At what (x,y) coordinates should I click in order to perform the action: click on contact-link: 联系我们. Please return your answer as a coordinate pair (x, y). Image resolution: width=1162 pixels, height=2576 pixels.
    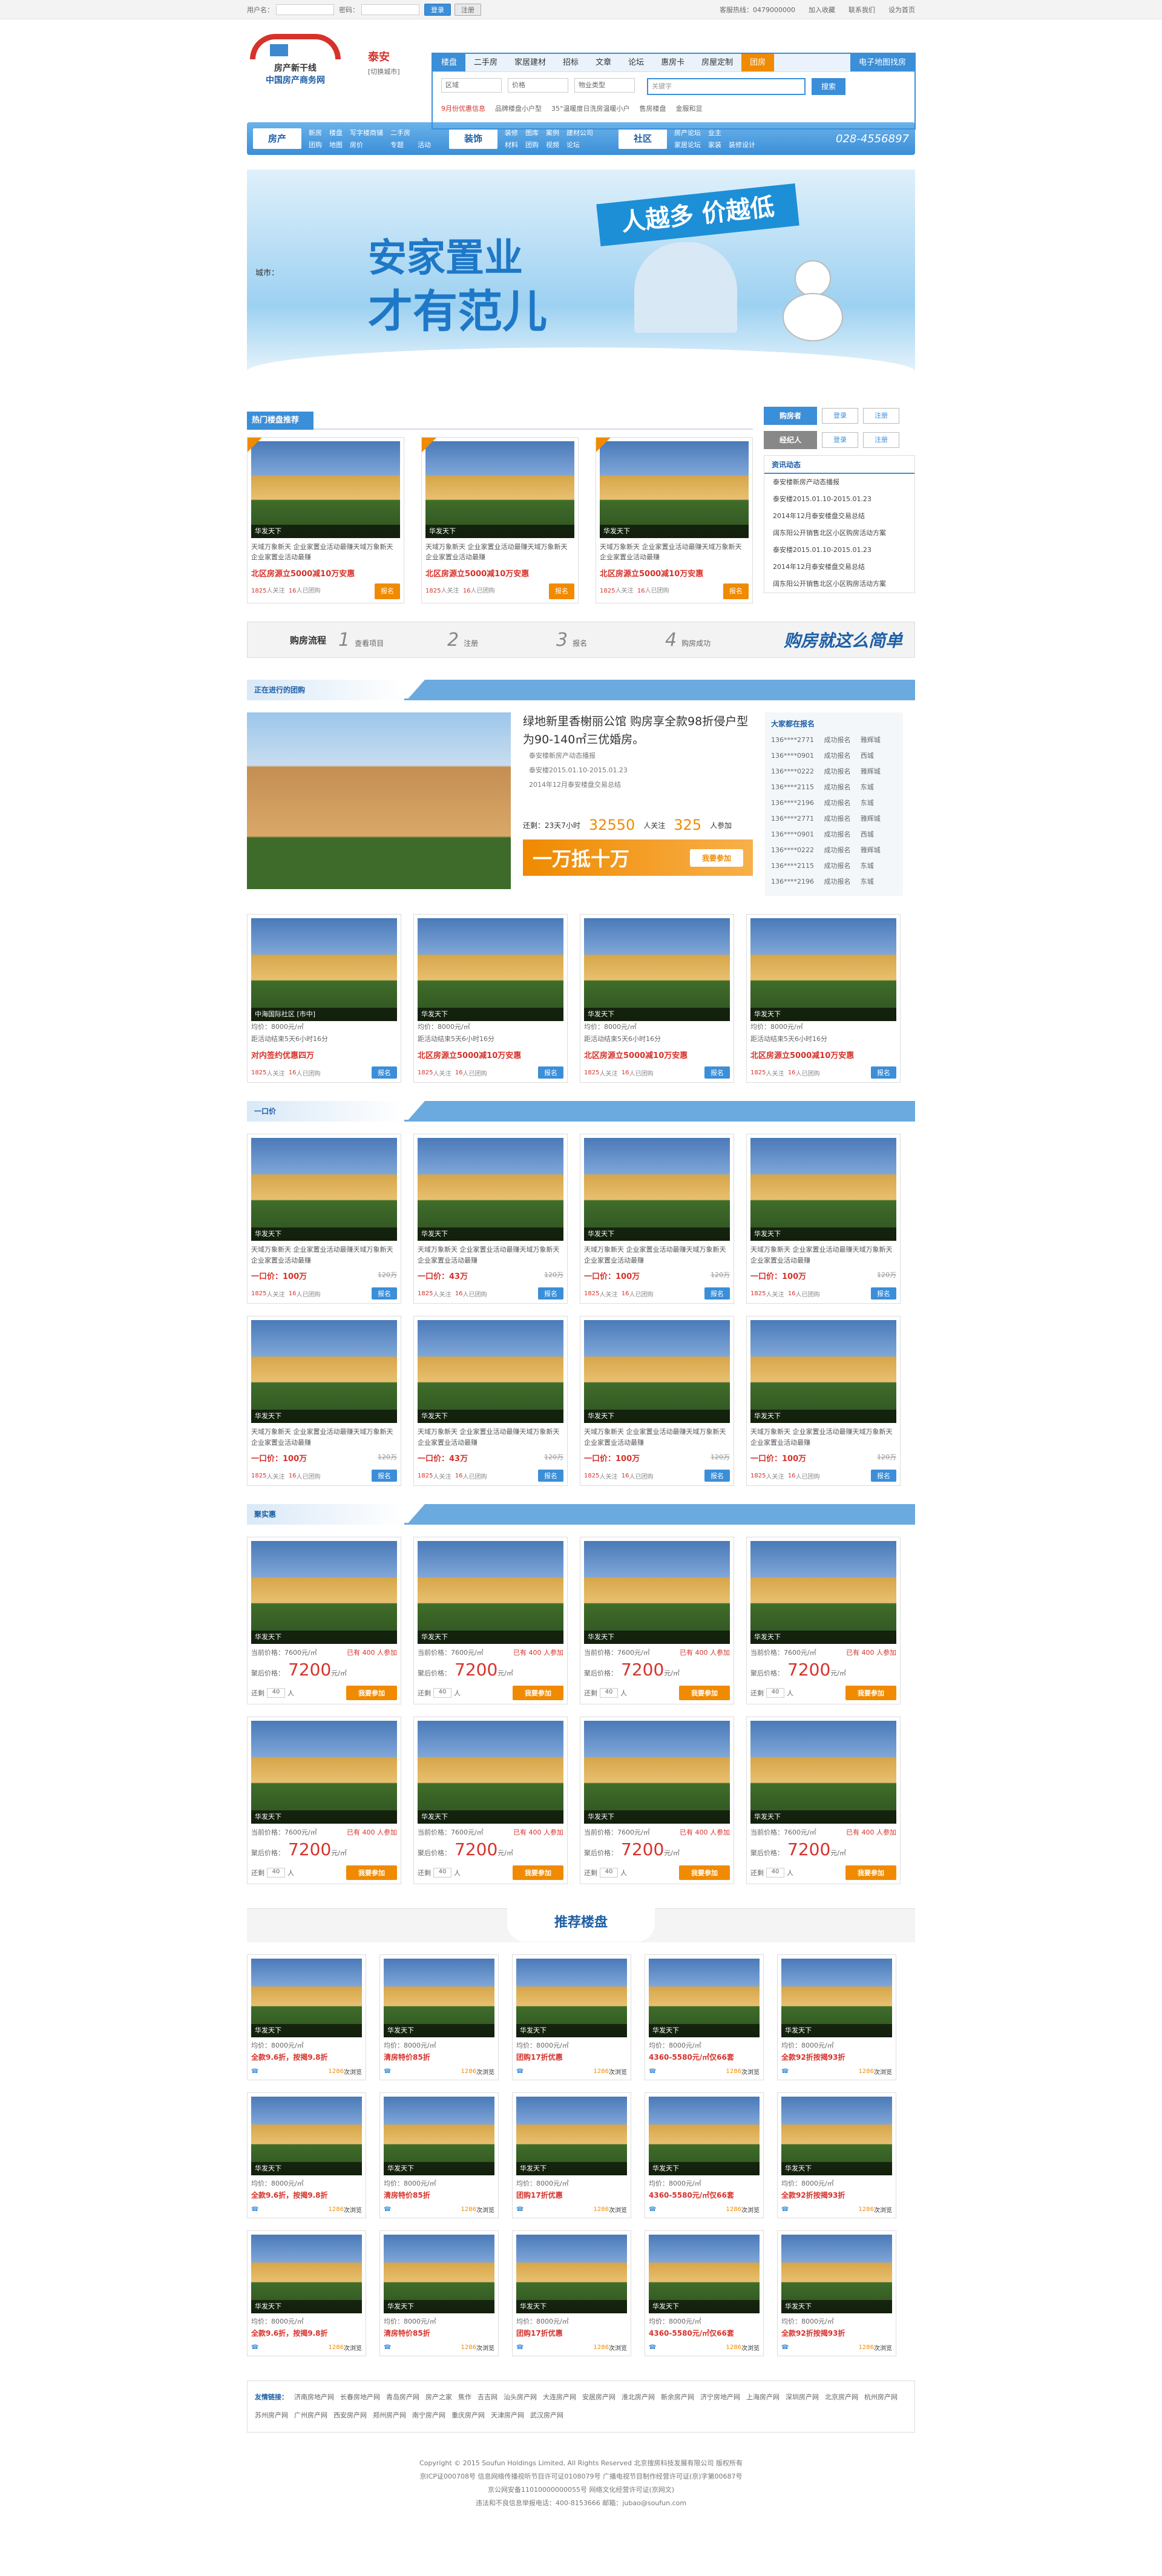
    Looking at the image, I should click on (862, 10).